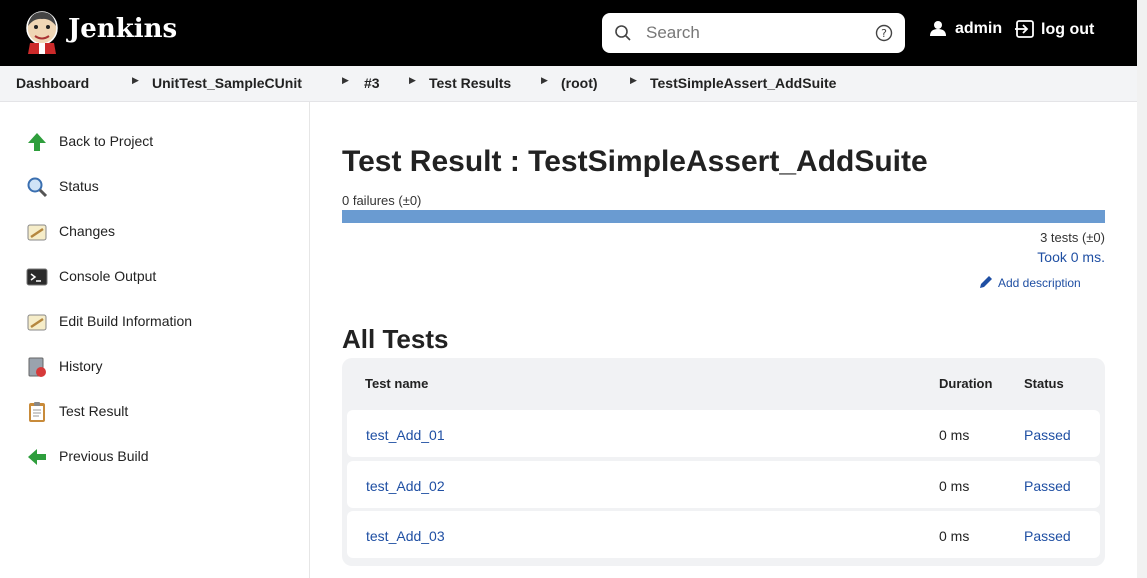  I want to click on sidebar-item-label: Edit Build Information, so click(126, 321).